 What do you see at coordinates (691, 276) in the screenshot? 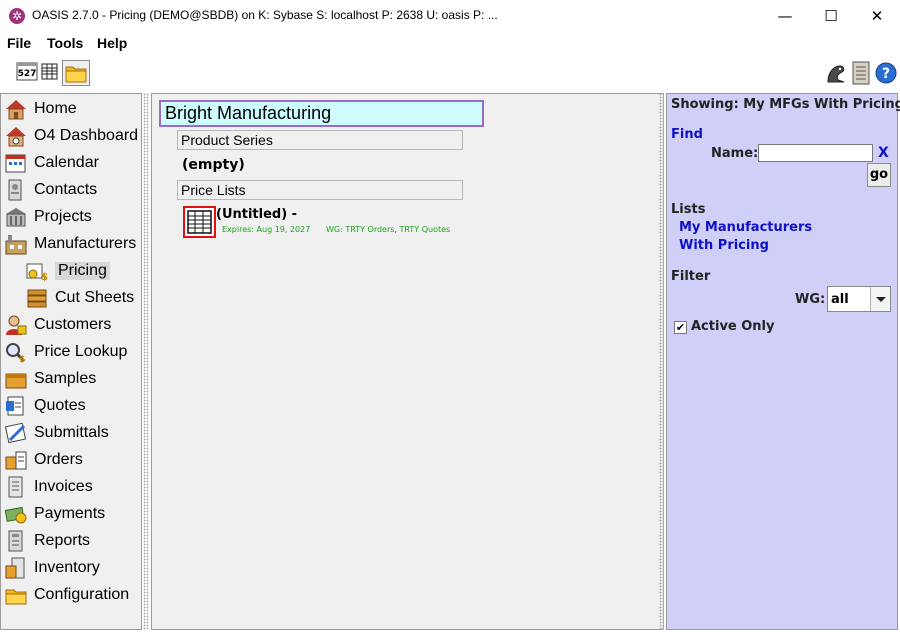
I see `filter-header: Filter` at bounding box center [691, 276].